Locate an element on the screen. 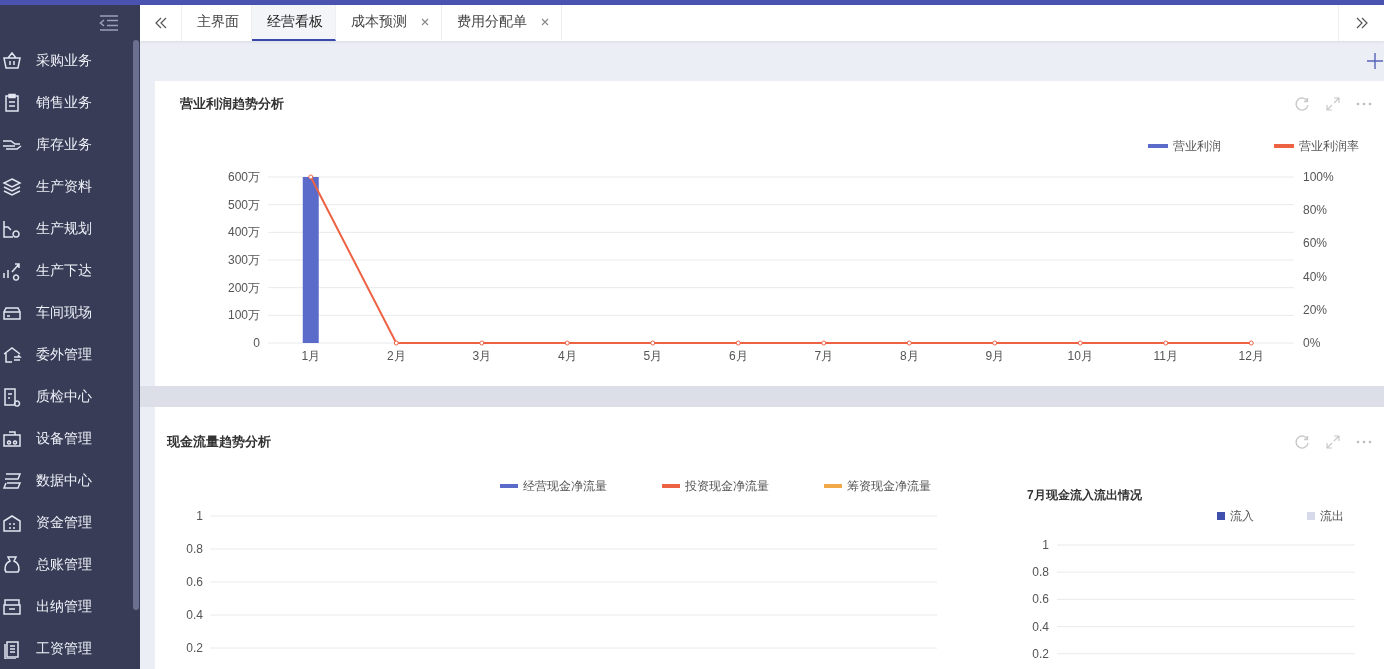 This screenshot has width=1384, height=669. sidebar-item: 出纳管理 is located at coordinates (66, 607).